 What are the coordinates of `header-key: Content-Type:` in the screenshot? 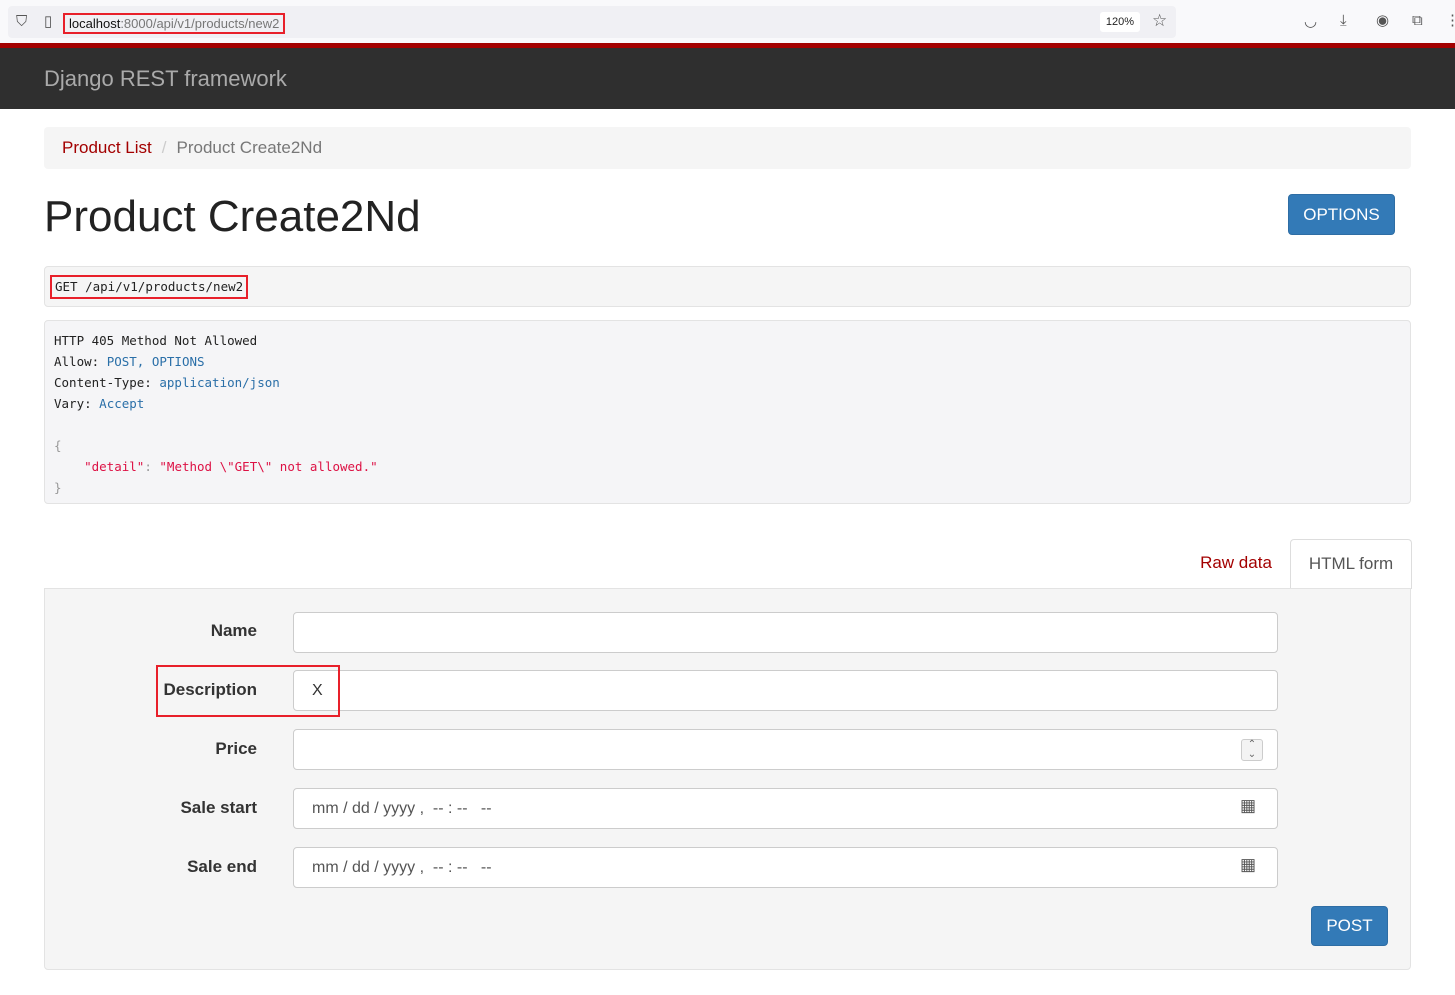 It's located at (103, 382).